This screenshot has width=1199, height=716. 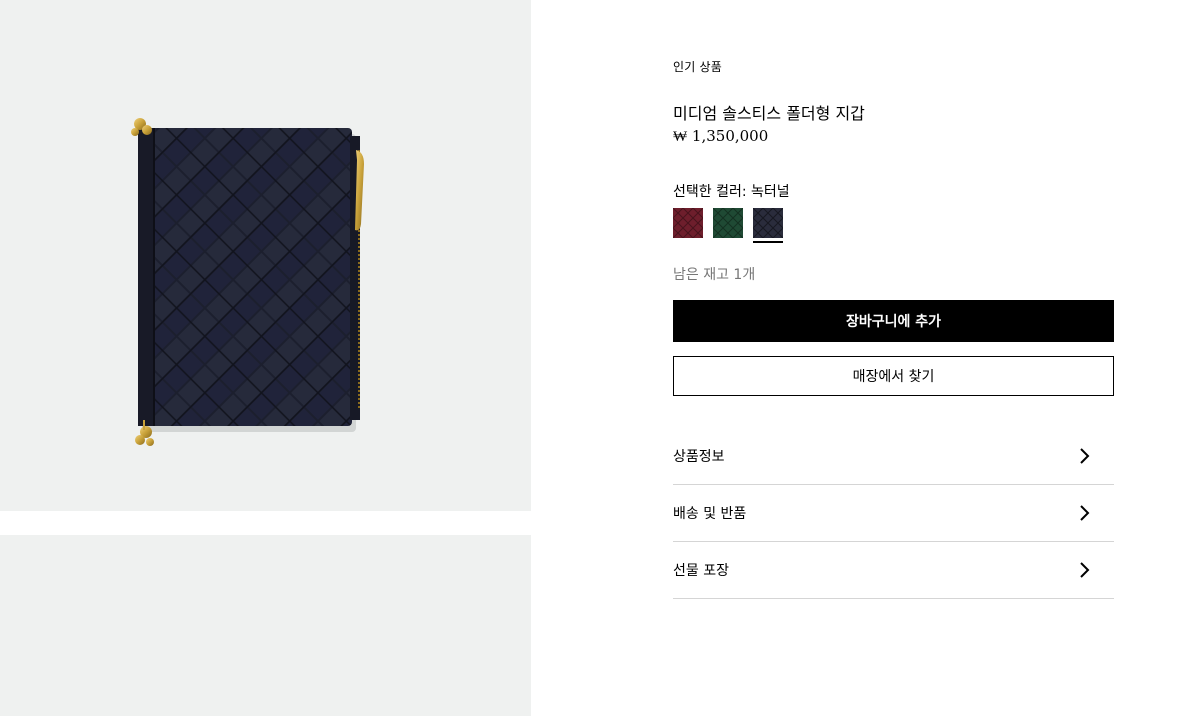 I want to click on product-image-secondary, so click(x=265, y=625).